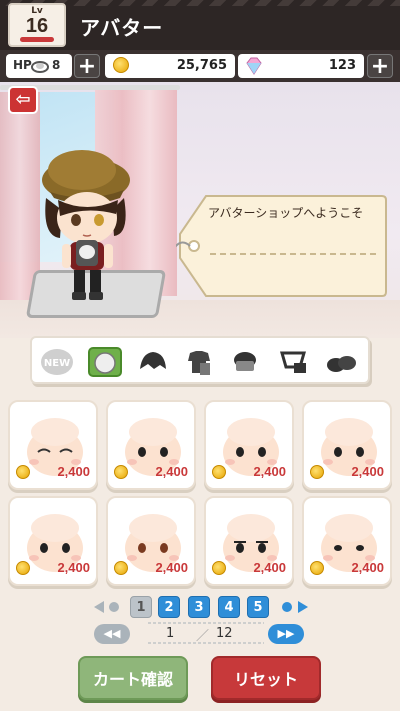 The image size is (400, 711). I want to click on coin-value: 25,765, so click(201, 65).